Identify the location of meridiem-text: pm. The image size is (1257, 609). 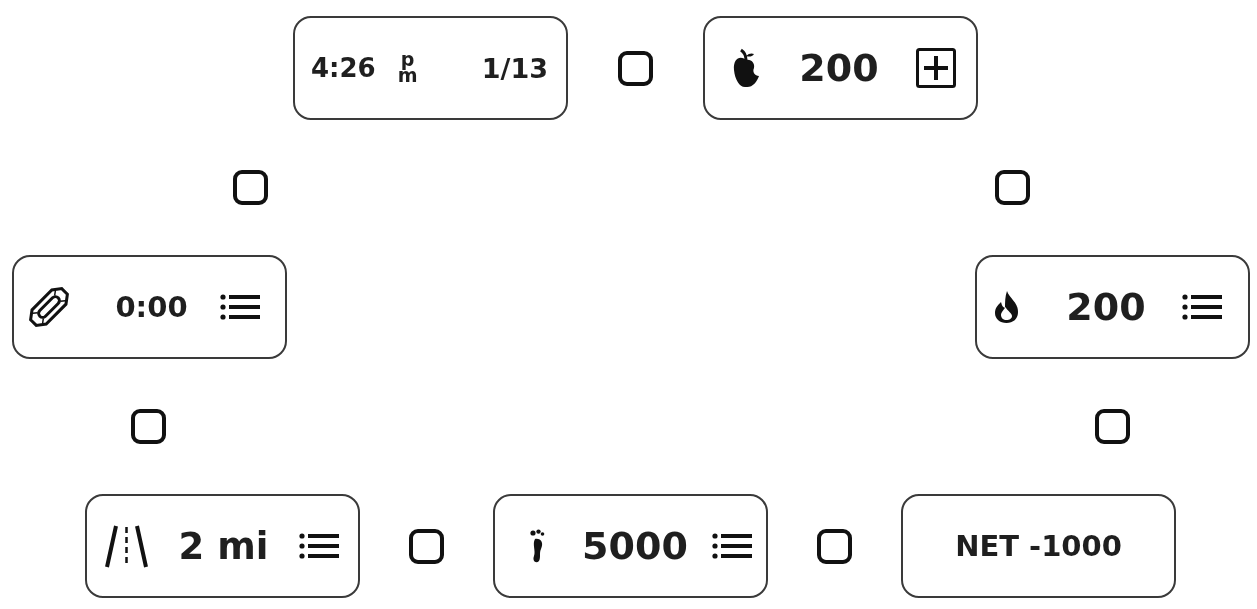
(407, 68).